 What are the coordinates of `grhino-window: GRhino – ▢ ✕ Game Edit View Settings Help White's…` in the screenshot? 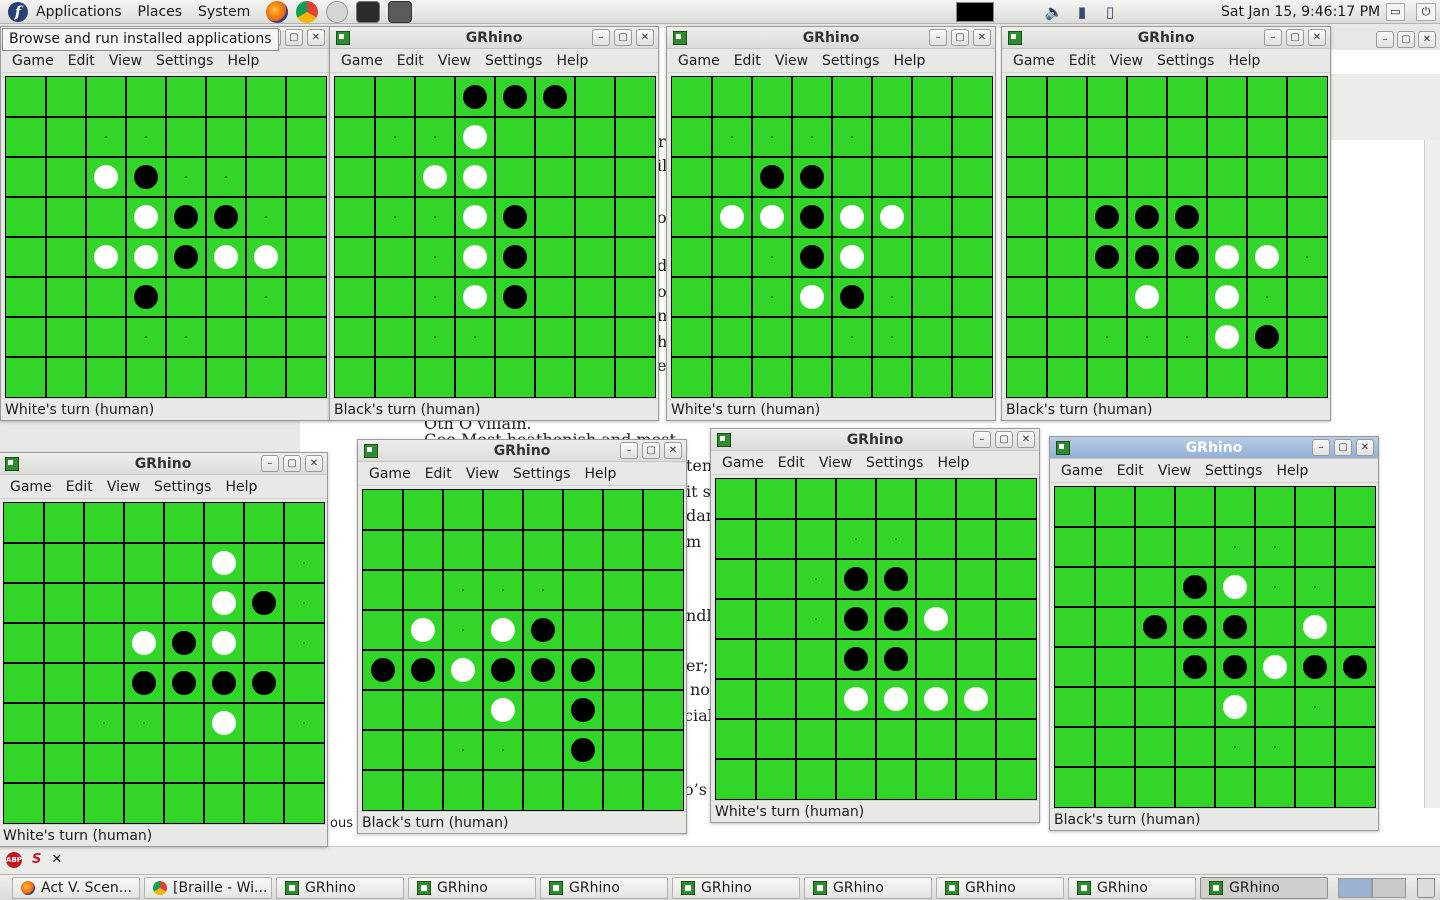 It's located at (164, 649).